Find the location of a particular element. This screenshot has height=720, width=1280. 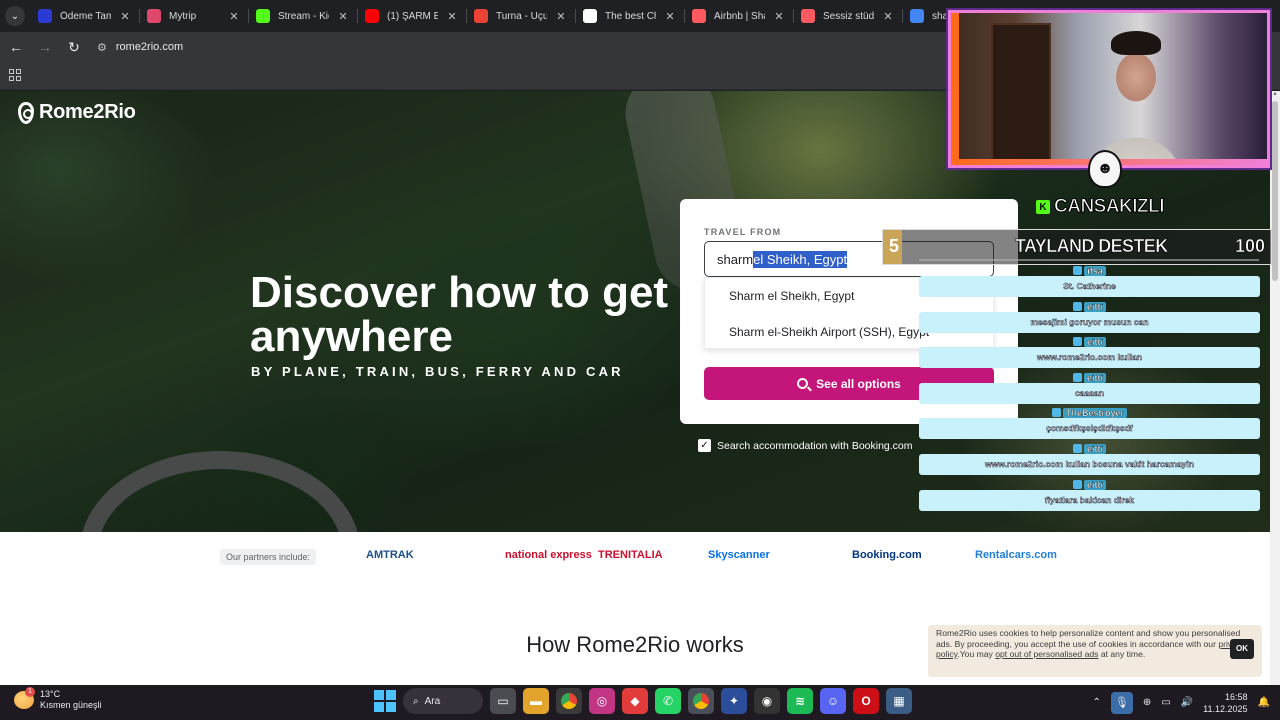

see-all-options-label: See all options is located at coordinates (858, 383).